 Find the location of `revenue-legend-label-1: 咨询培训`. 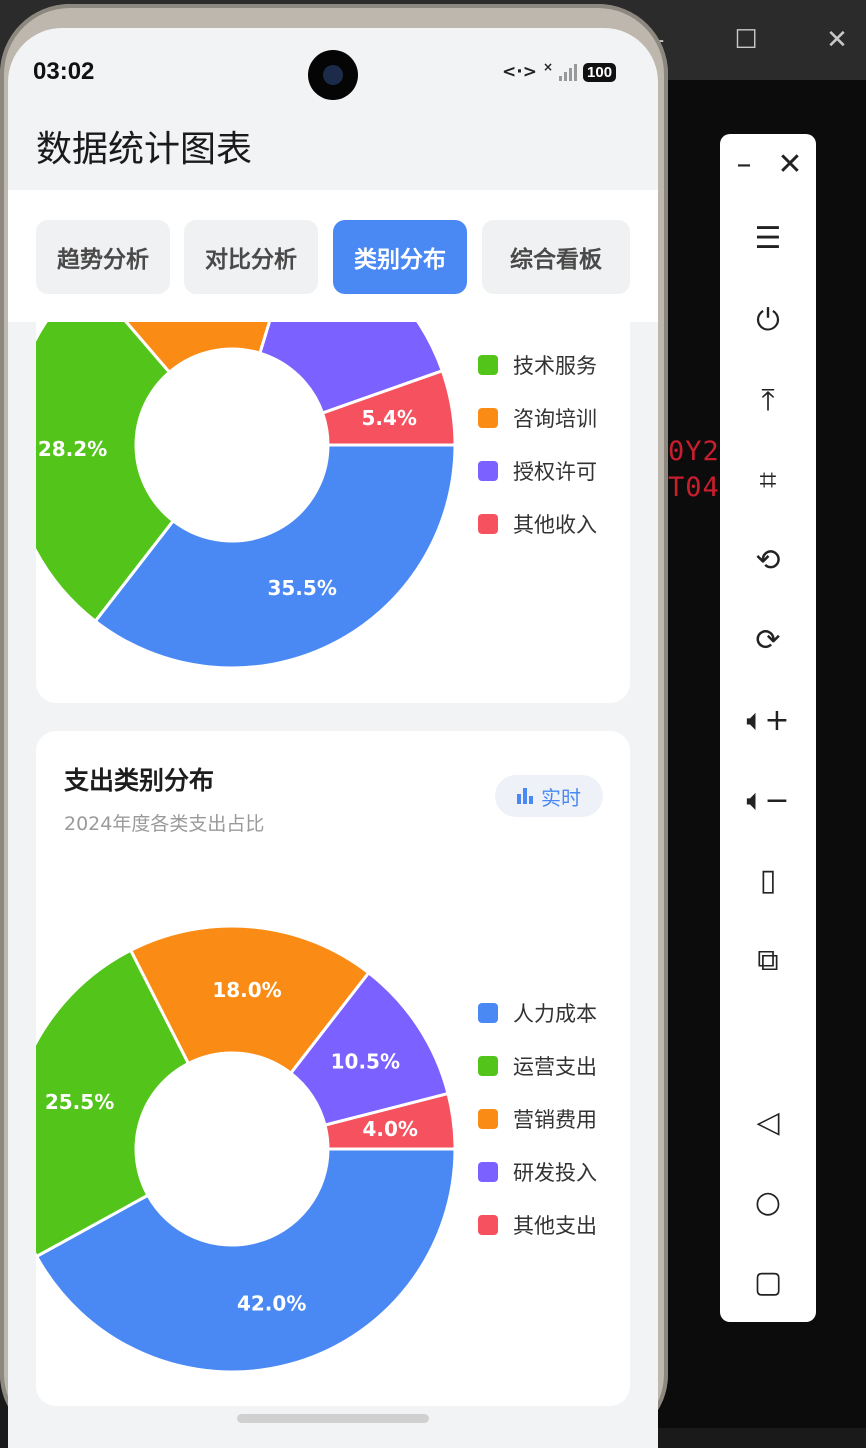

revenue-legend-label-1: 咨询培训 is located at coordinates (555, 418).